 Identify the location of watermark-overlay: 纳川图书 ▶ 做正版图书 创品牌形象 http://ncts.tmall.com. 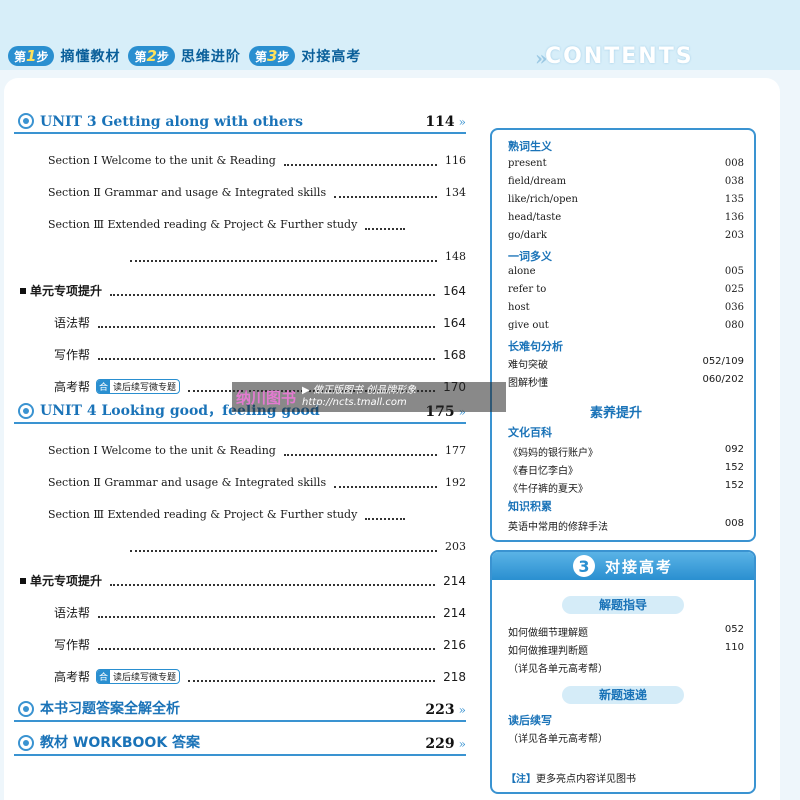
(369, 397).